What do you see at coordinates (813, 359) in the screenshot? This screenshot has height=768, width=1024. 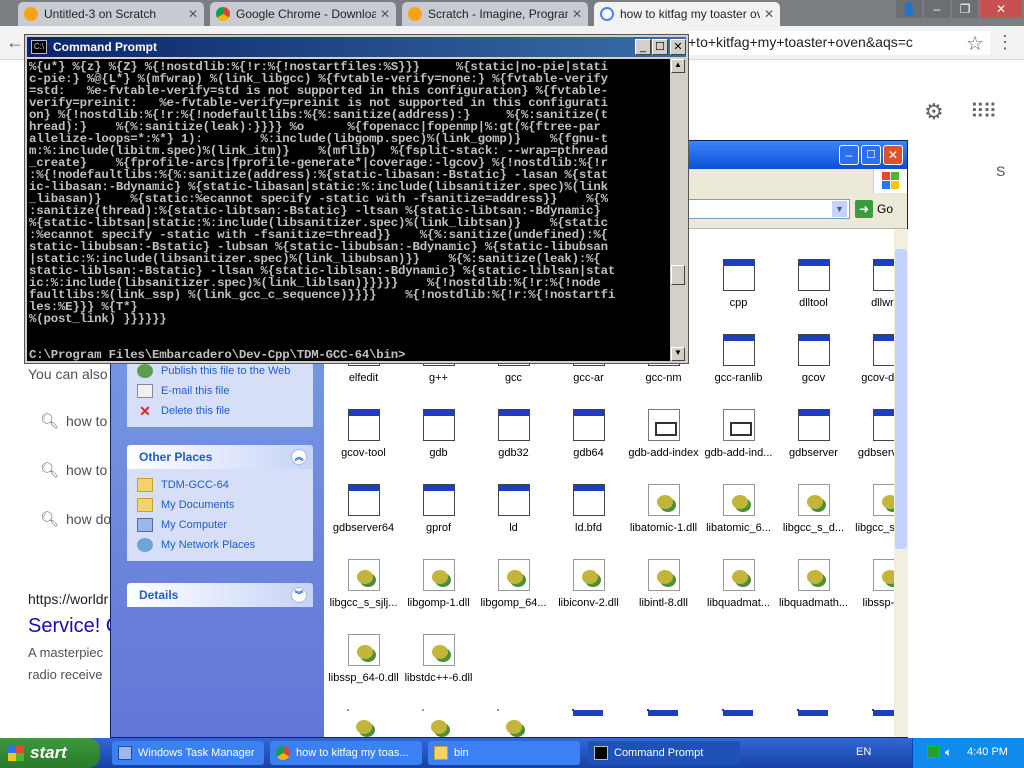 I see `file-item: gcov` at bounding box center [813, 359].